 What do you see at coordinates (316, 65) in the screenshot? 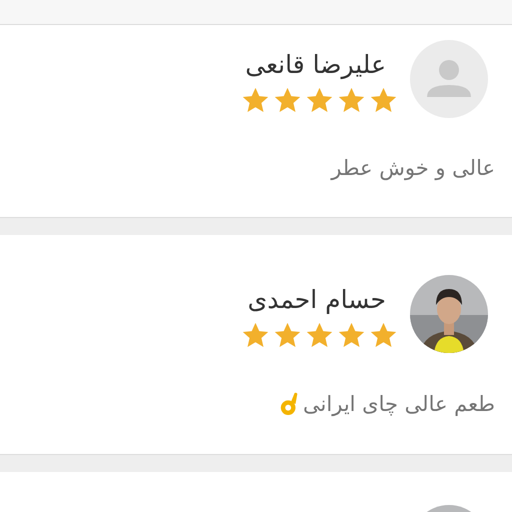
I see `reviewer-name: علیرضا قانعی` at bounding box center [316, 65].